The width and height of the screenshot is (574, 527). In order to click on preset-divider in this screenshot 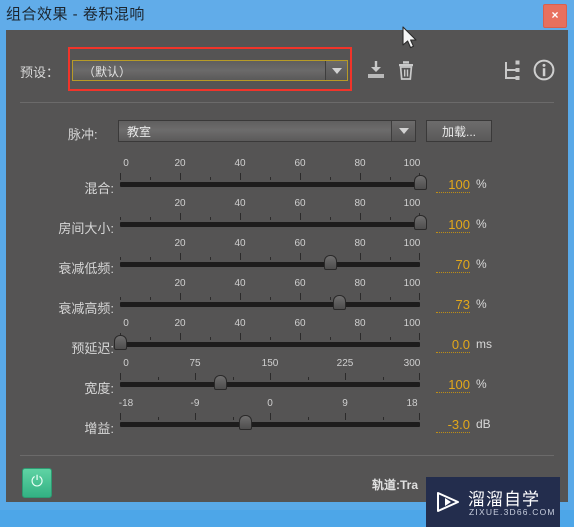, I will do `click(287, 102)`.